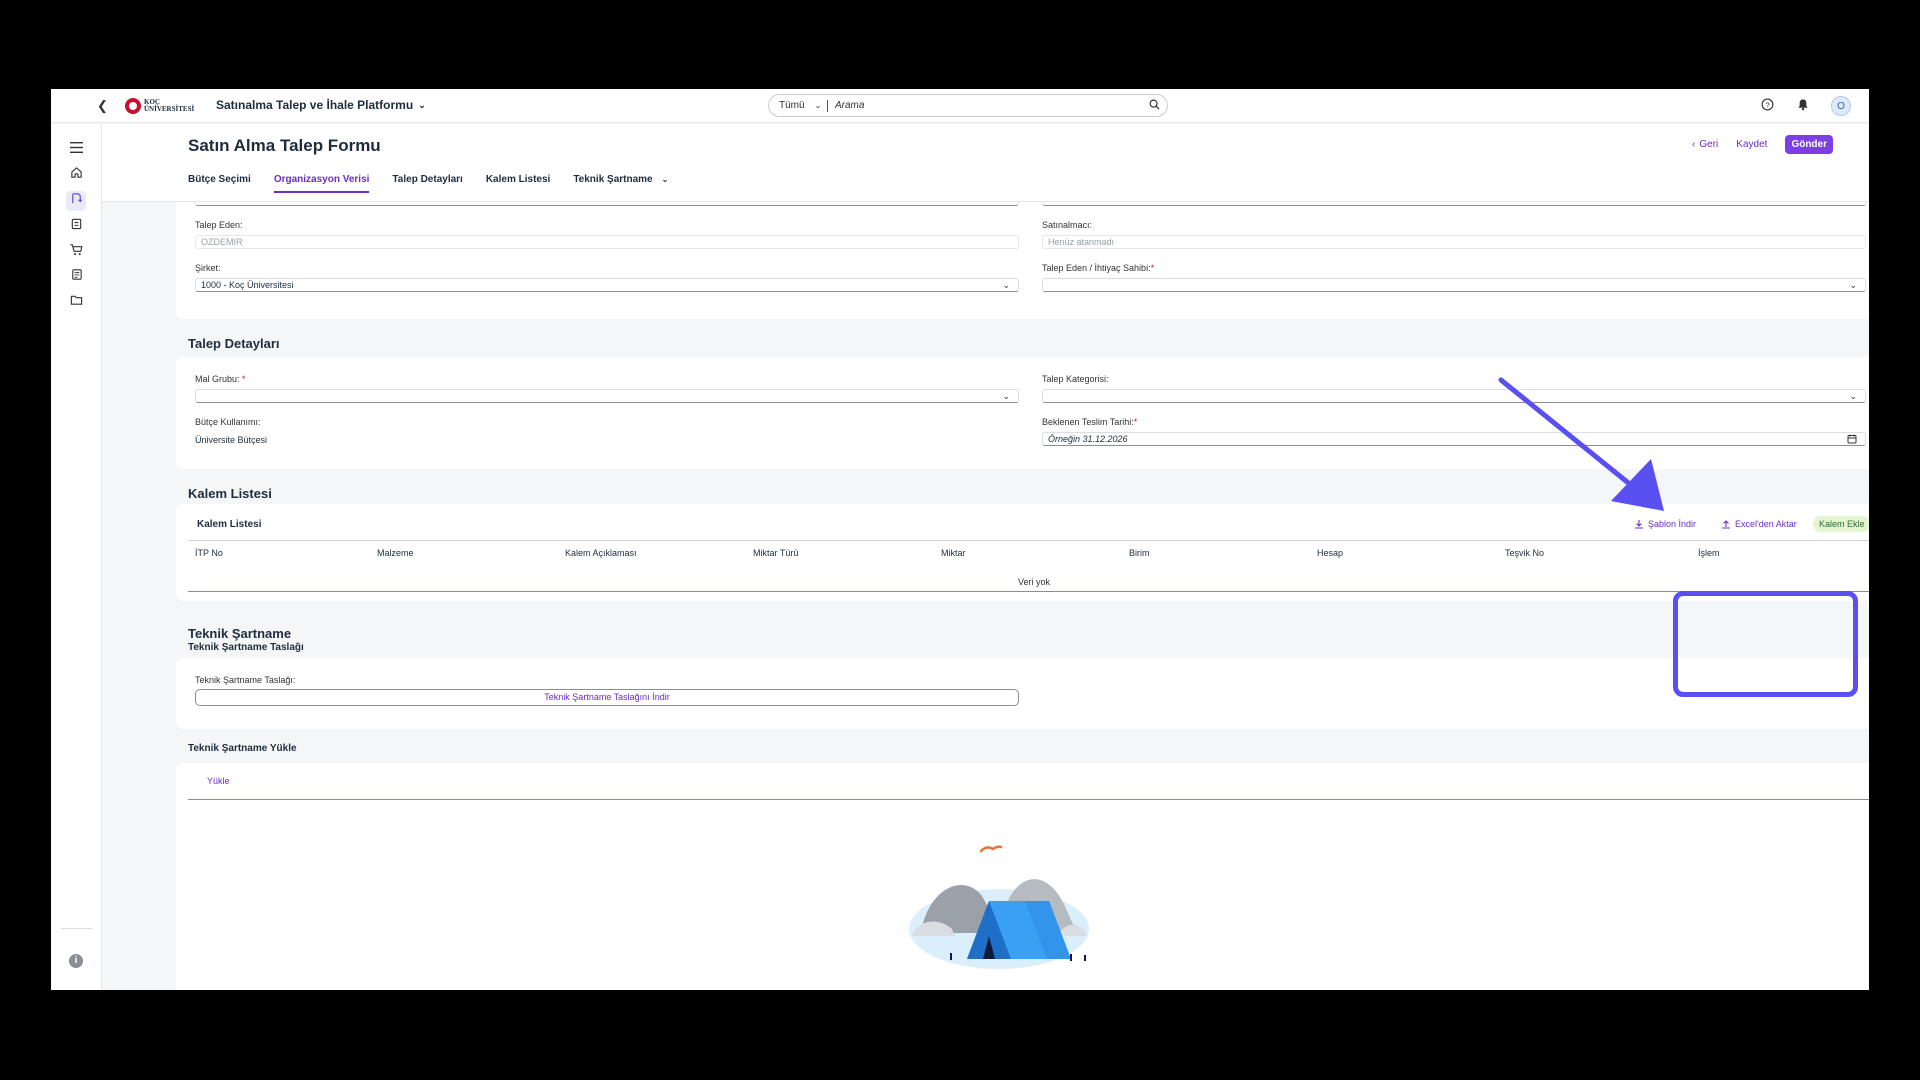 The height and width of the screenshot is (1080, 1920). What do you see at coordinates (1765, 644) in the screenshot?
I see `annotation-highlight-box` at bounding box center [1765, 644].